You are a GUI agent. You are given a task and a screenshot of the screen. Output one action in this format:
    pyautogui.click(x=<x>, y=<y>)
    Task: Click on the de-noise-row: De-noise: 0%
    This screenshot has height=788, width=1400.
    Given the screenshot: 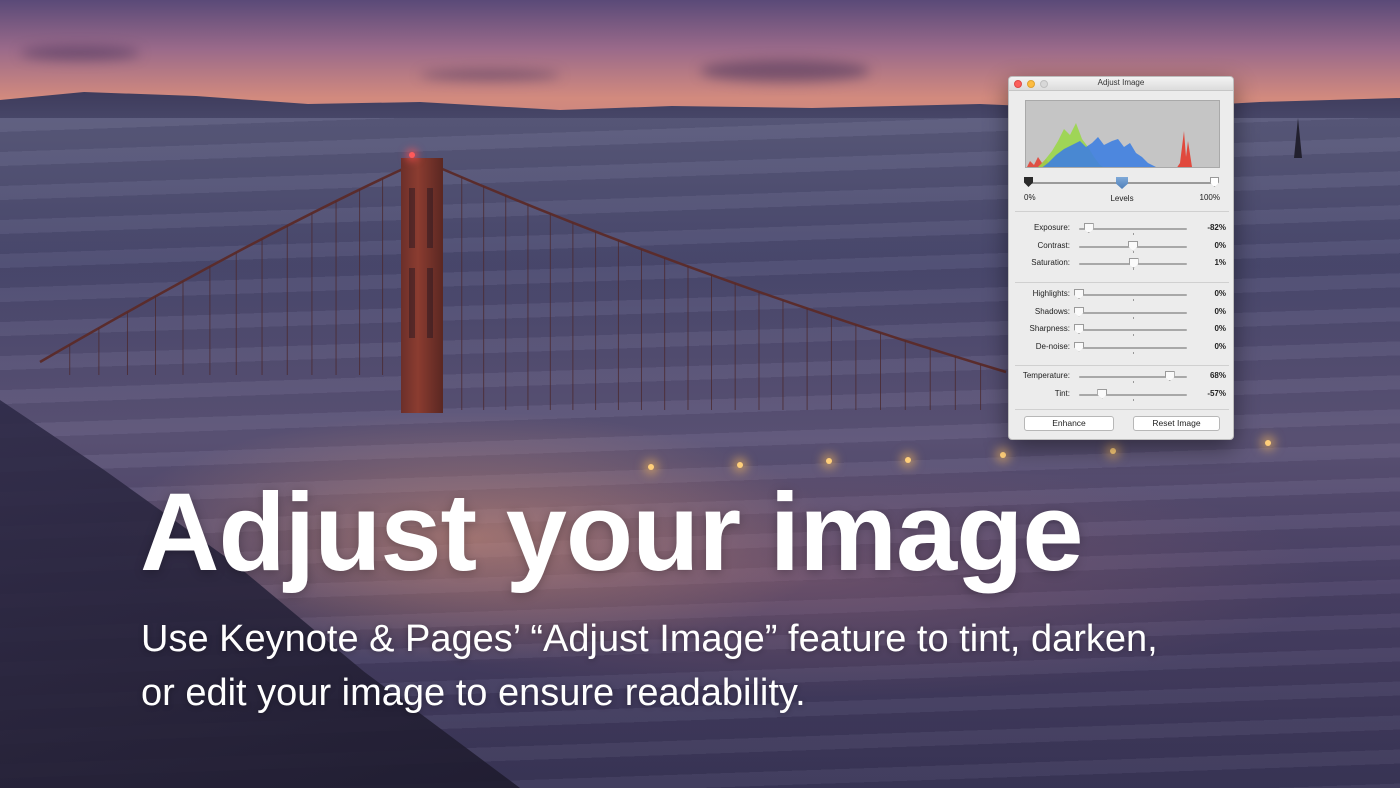 What is the action you would take?
    pyautogui.click(x=1121, y=348)
    